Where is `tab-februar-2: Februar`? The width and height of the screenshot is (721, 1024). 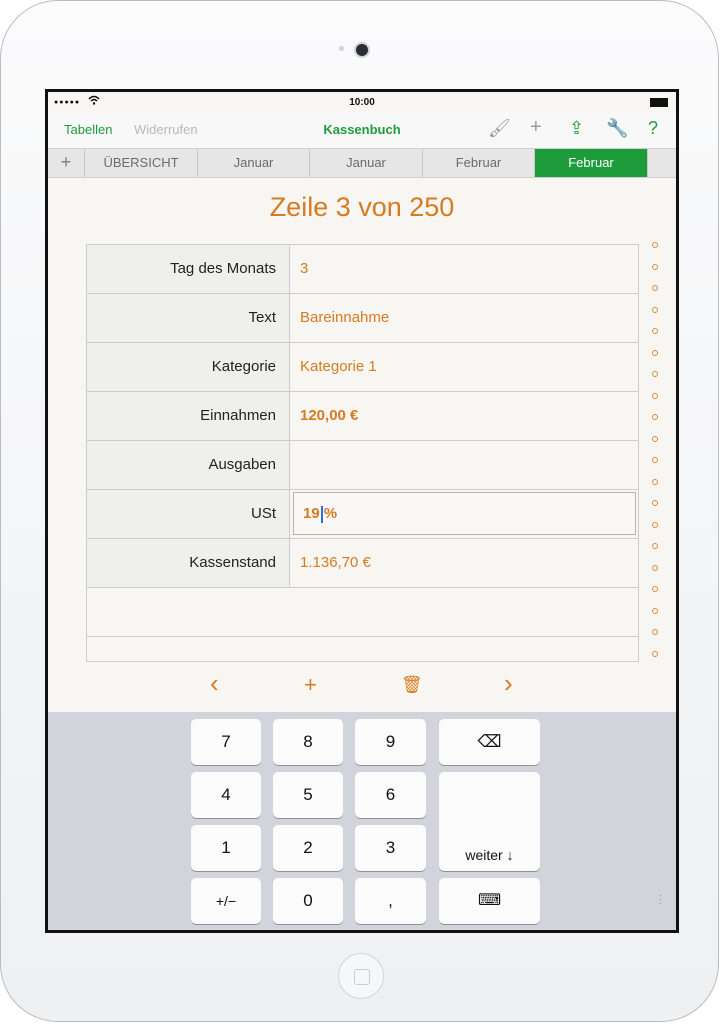 tab-februar-2: Februar is located at coordinates (591, 163).